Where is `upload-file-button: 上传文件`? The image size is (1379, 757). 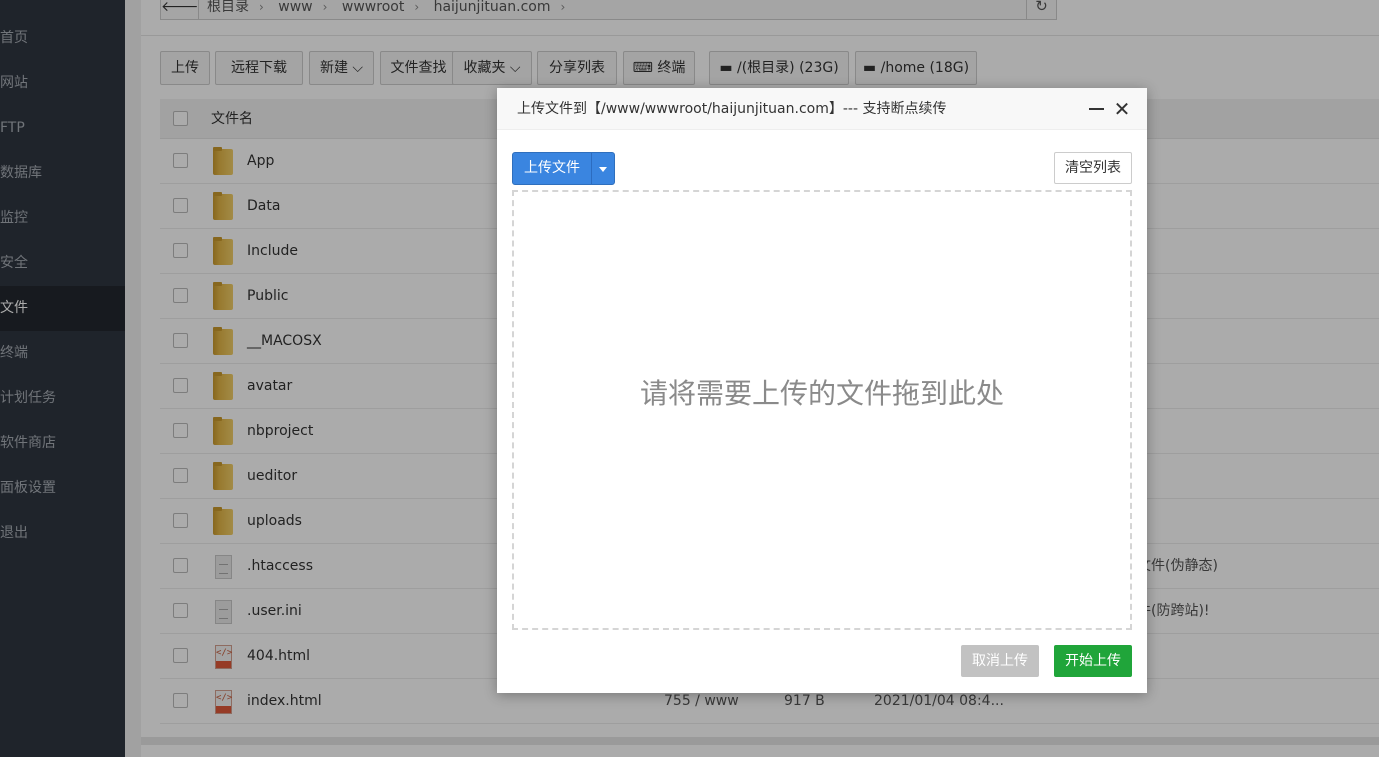 upload-file-button: 上传文件 is located at coordinates (563, 168).